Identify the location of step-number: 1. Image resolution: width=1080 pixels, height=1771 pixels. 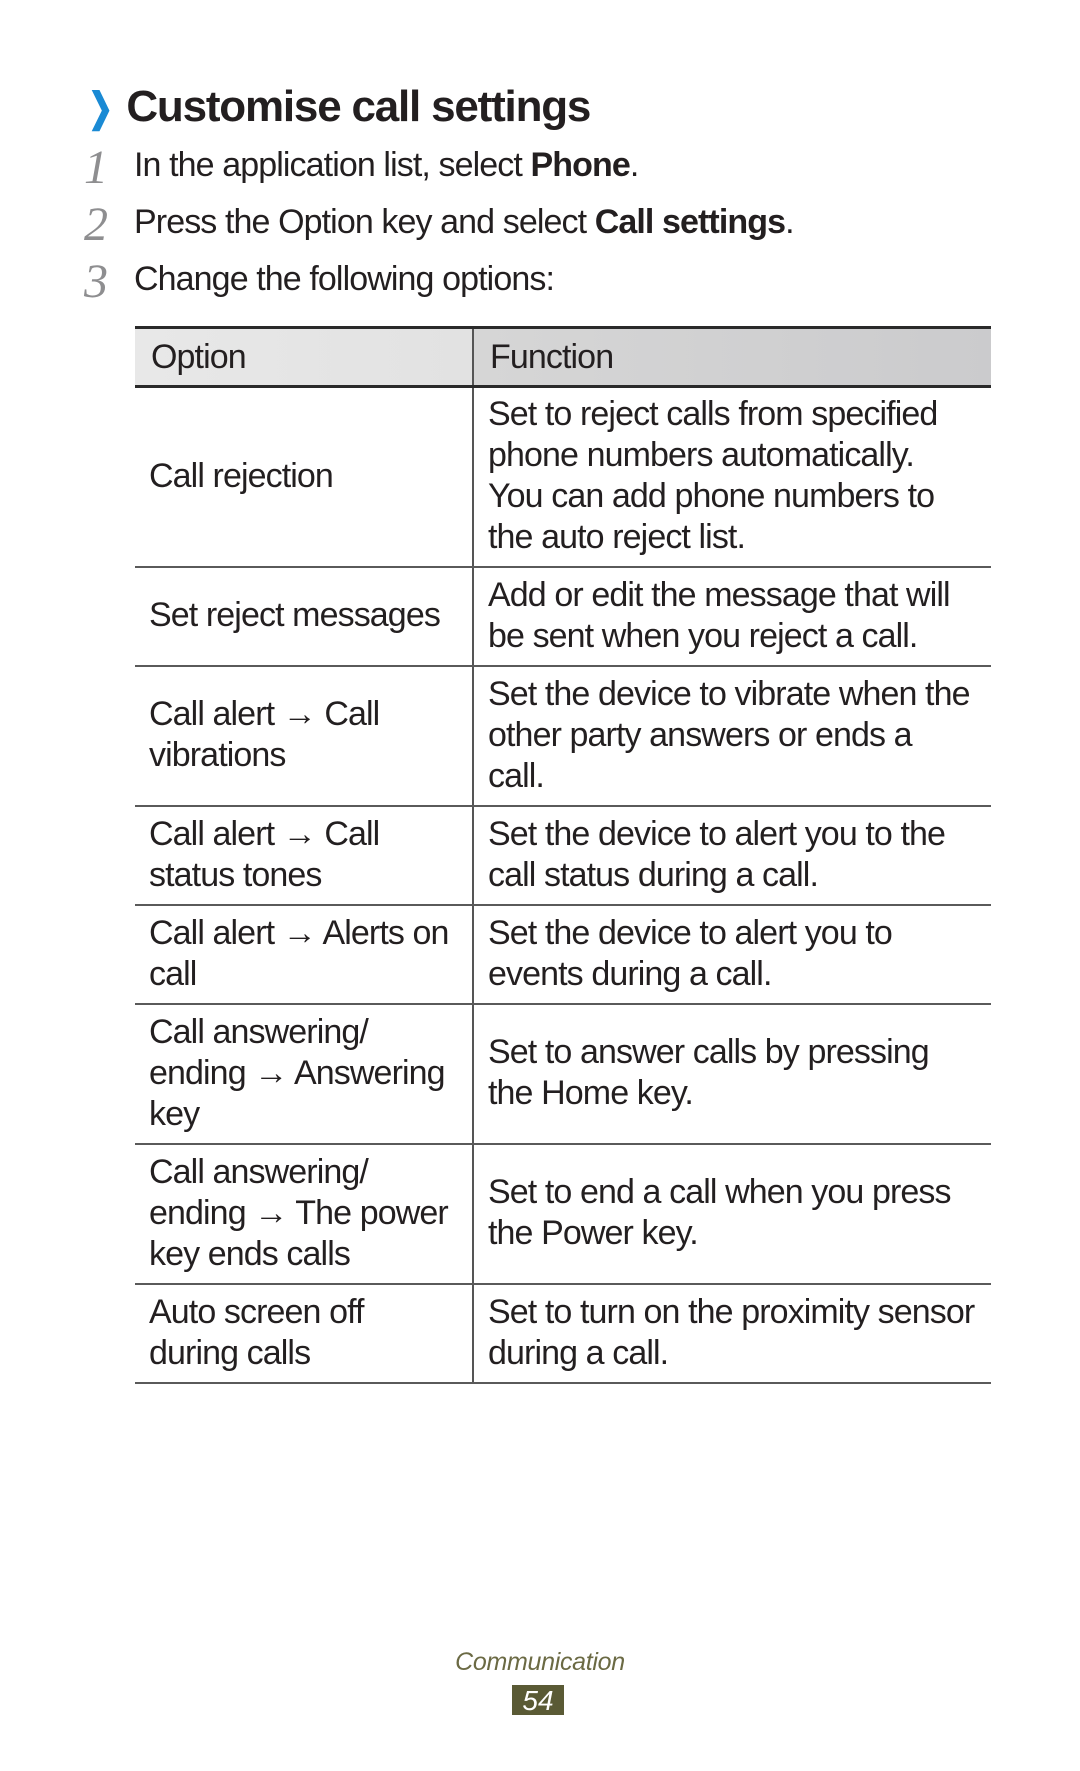
(96, 167).